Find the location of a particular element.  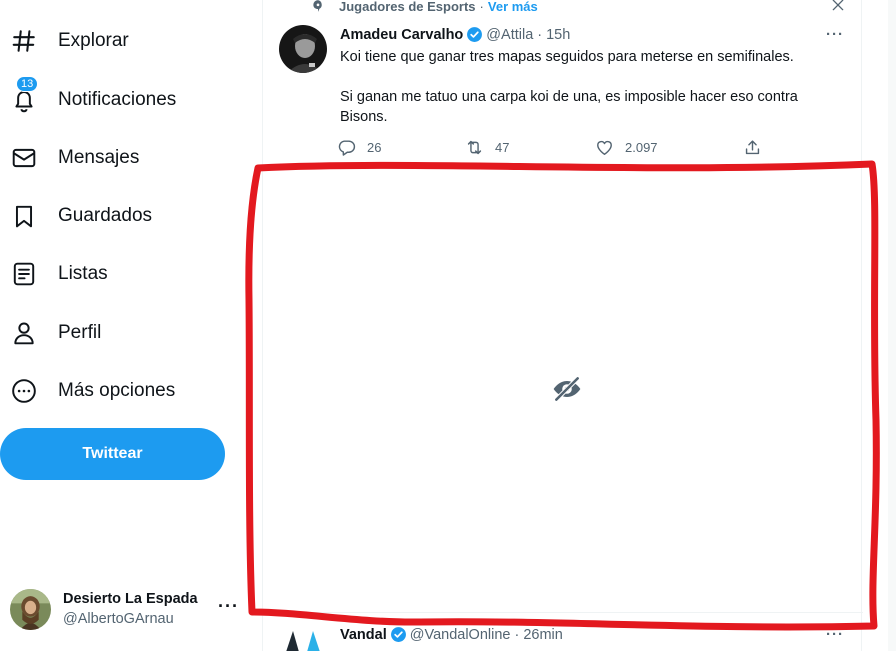

sidebar-item-mas-opciones: Más opciones is located at coordinates (87, 391).